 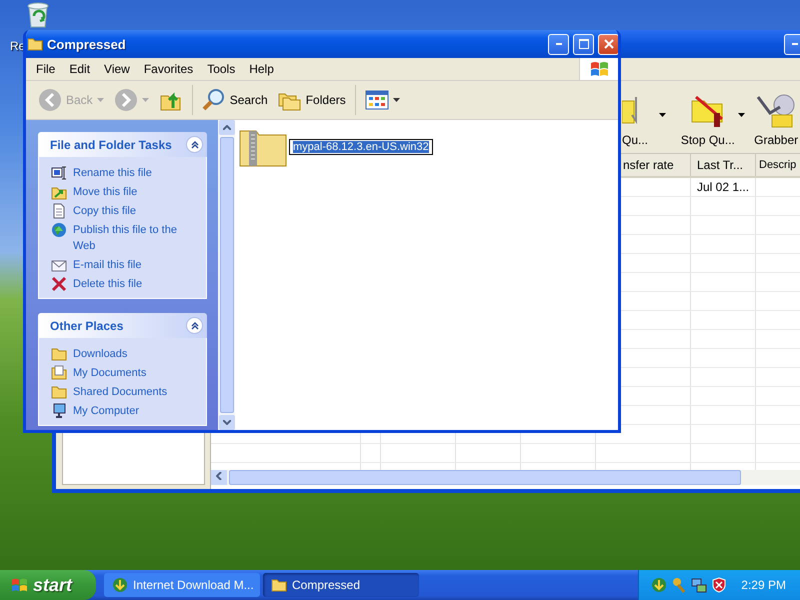 What do you see at coordinates (235, 100) in the screenshot?
I see `search-button: Search` at bounding box center [235, 100].